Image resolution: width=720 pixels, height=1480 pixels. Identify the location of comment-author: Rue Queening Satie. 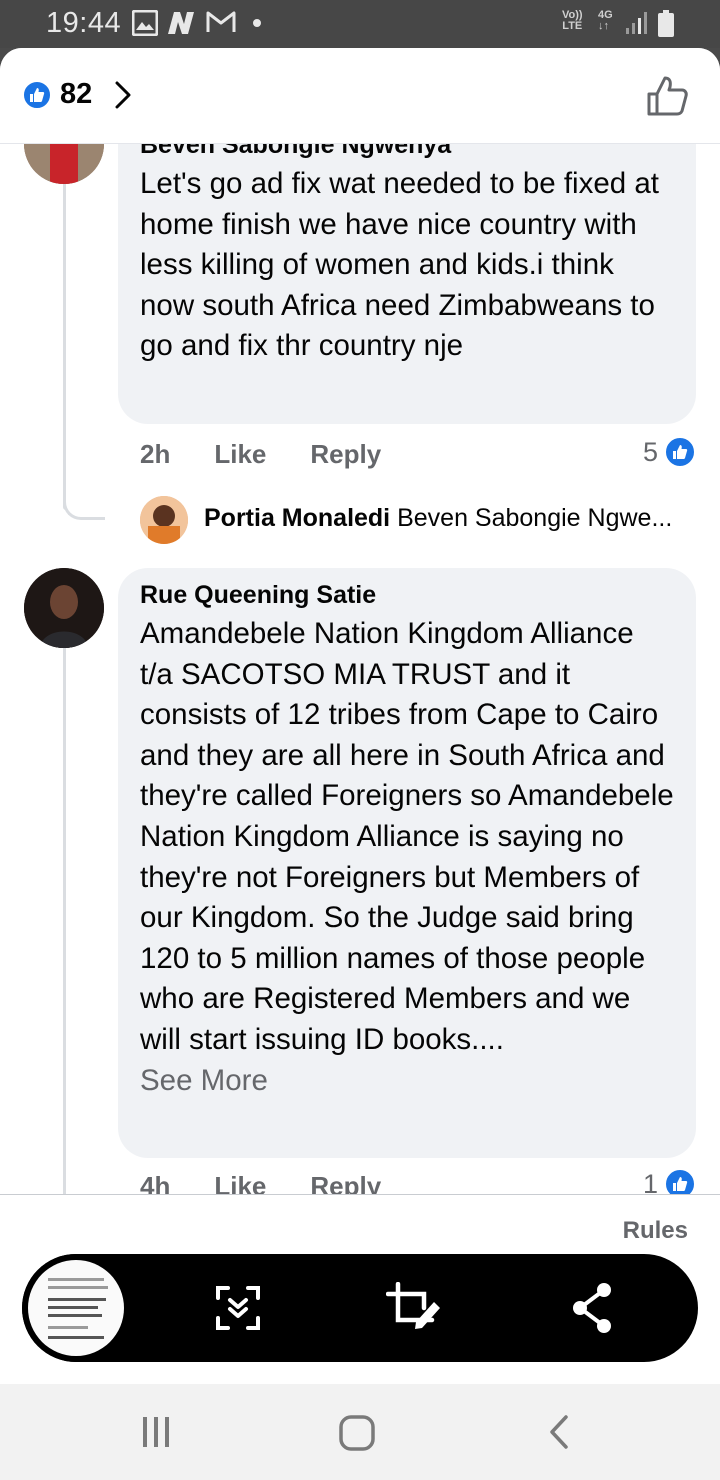
(407, 595).